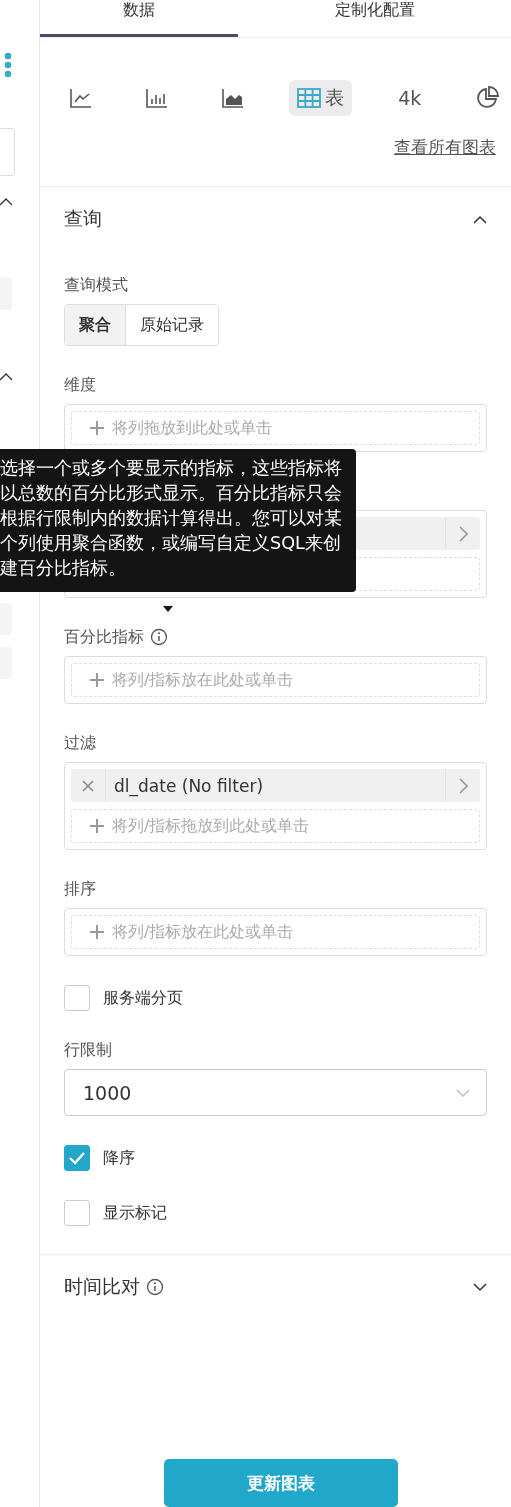 Image resolution: width=511 pixels, height=1507 pixels. What do you see at coordinates (143, 998) in the screenshot?
I see `checkbox-label: 服务端分页` at bounding box center [143, 998].